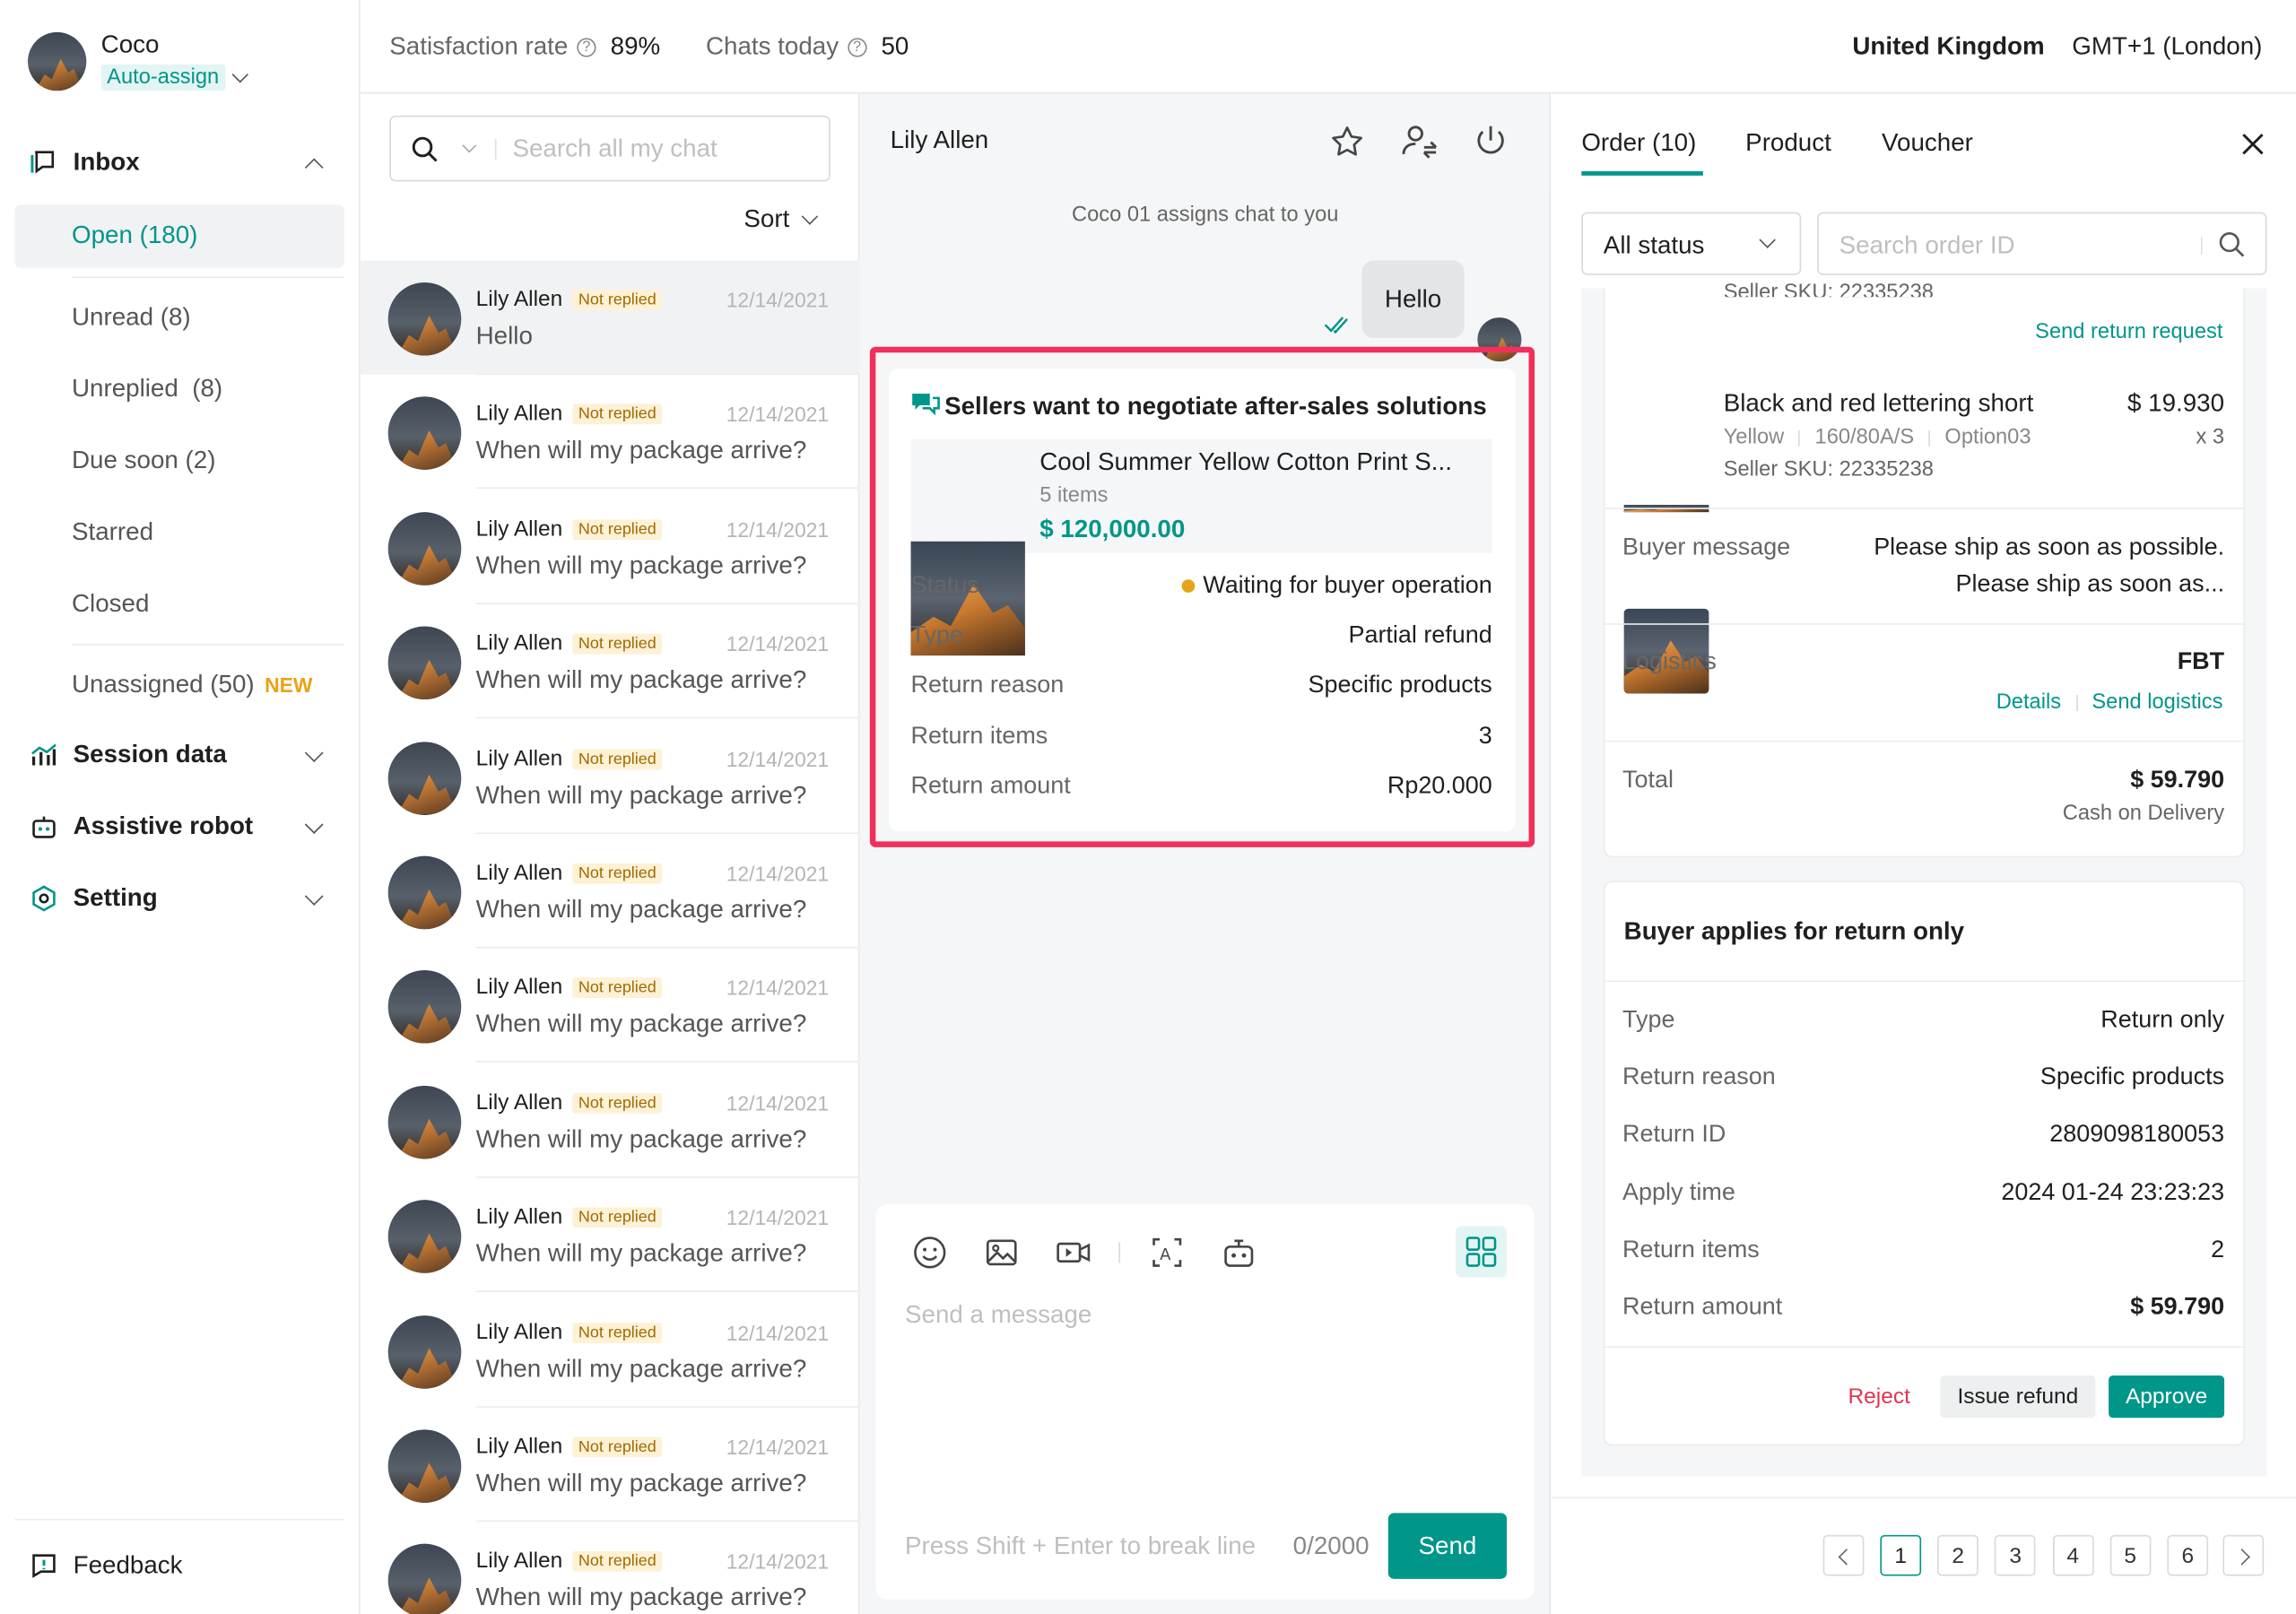  I want to click on nav-item-due-soon: Due soon (2), so click(143, 461).